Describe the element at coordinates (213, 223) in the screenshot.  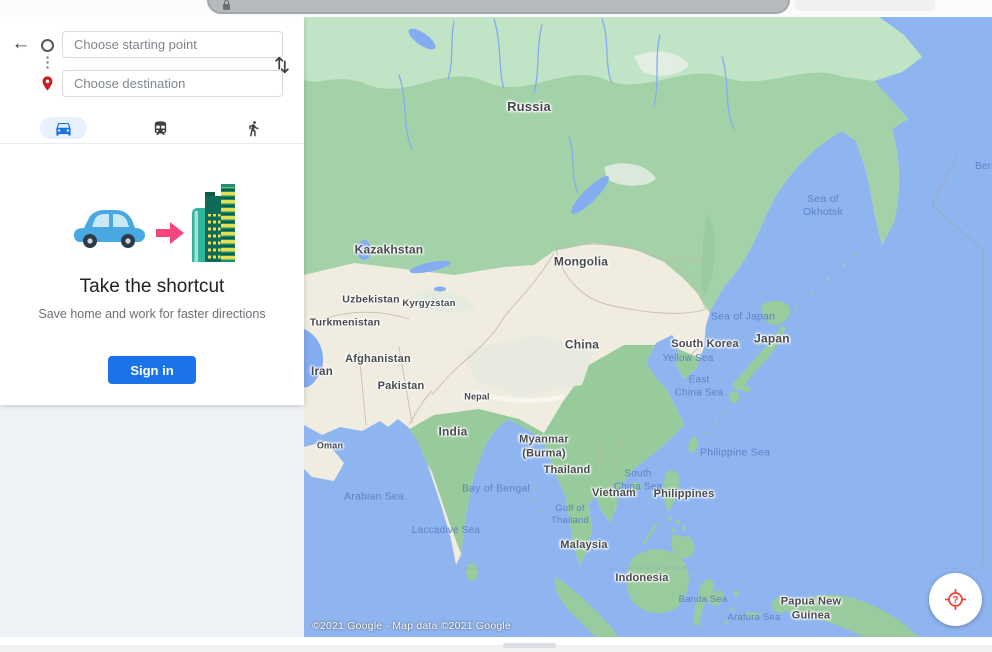
I see `buildings-graphic` at that location.